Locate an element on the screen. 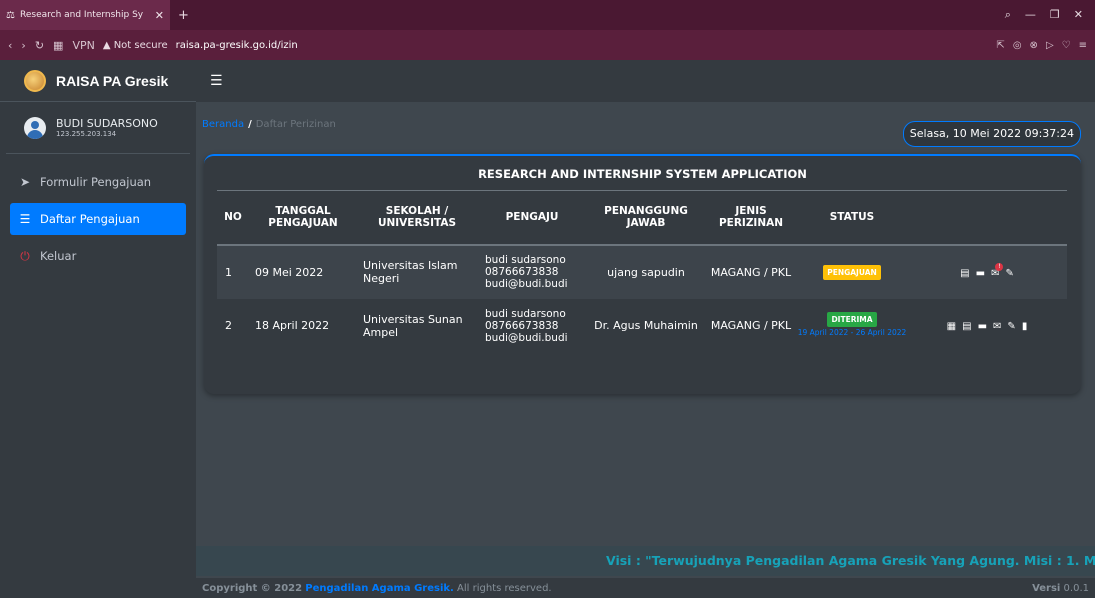 The width and height of the screenshot is (1095, 598). heart-icon: ♡ is located at coordinates (1066, 45).